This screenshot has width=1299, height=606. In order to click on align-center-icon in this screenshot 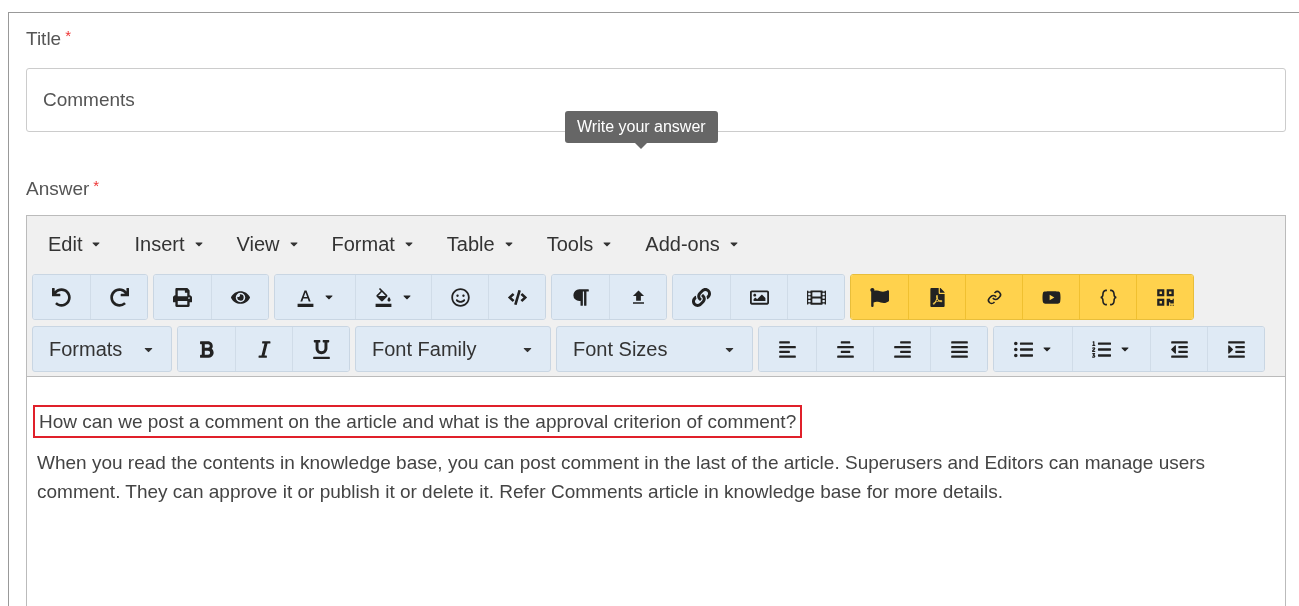, I will do `click(845, 349)`.